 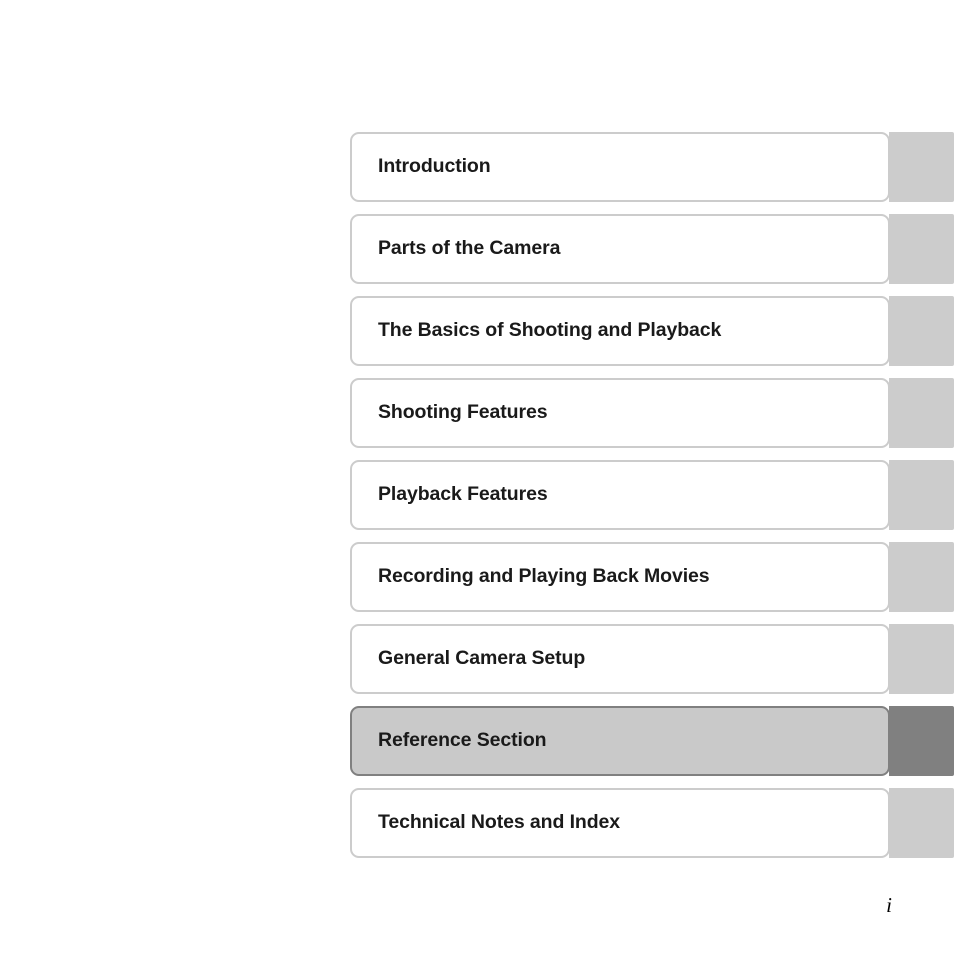 I want to click on section-tab-body: Recording and Playing Back Movies, so click(x=620, y=577).